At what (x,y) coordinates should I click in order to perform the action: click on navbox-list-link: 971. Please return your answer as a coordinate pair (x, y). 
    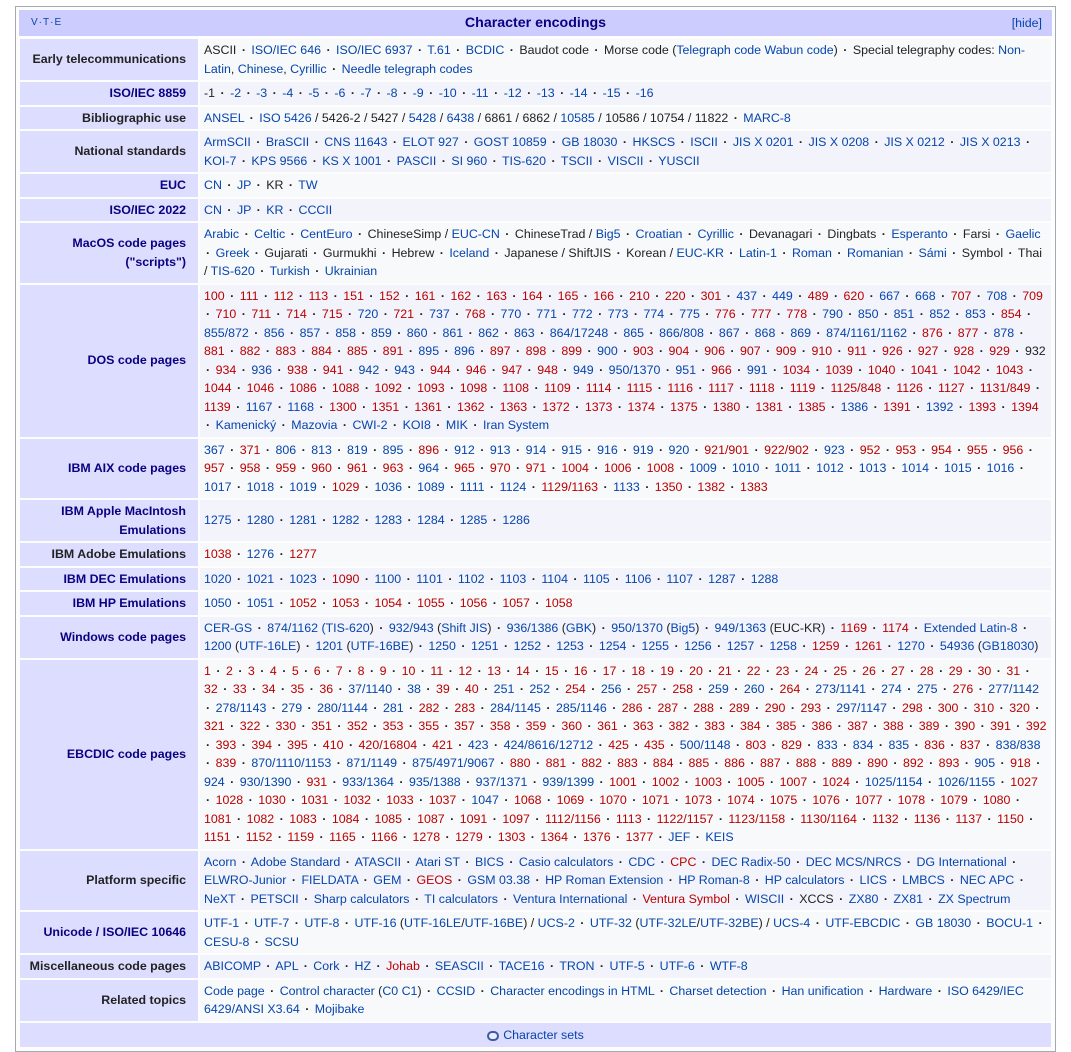
    Looking at the image, I should click on (536, 468).